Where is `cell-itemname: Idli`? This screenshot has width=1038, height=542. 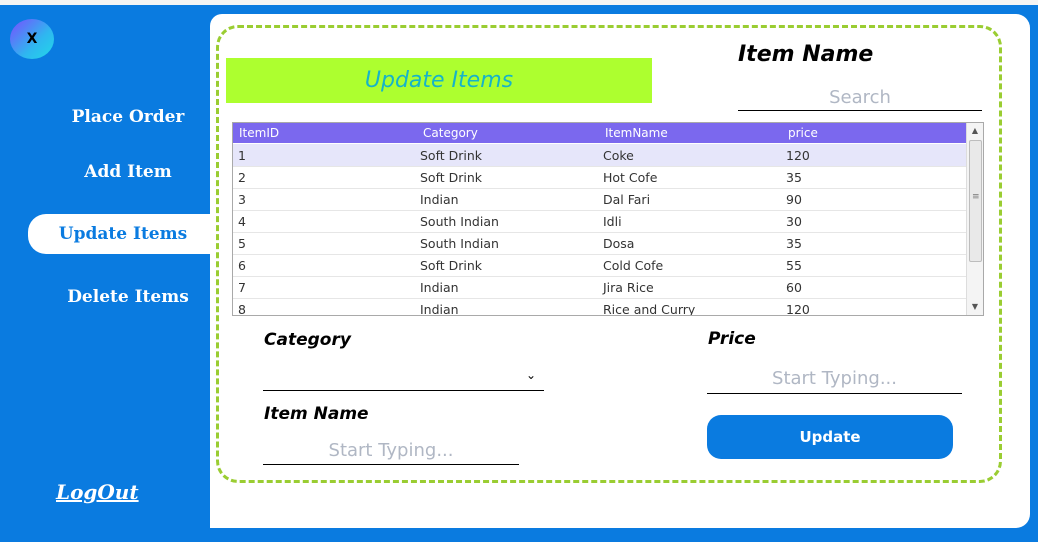 cell-itemname: Idli is located at coordinates (612, 221).